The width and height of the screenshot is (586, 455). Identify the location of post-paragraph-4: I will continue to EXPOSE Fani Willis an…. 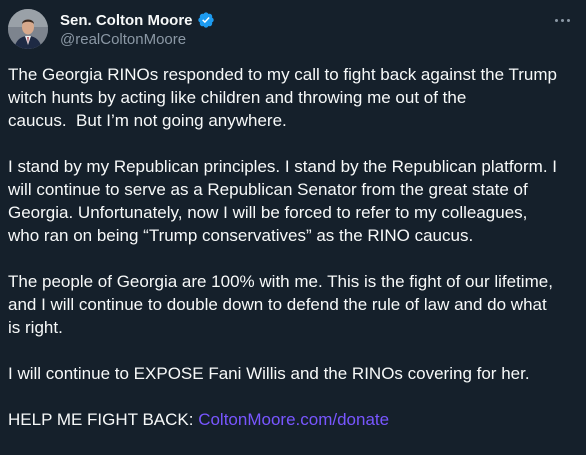
(269, 373).